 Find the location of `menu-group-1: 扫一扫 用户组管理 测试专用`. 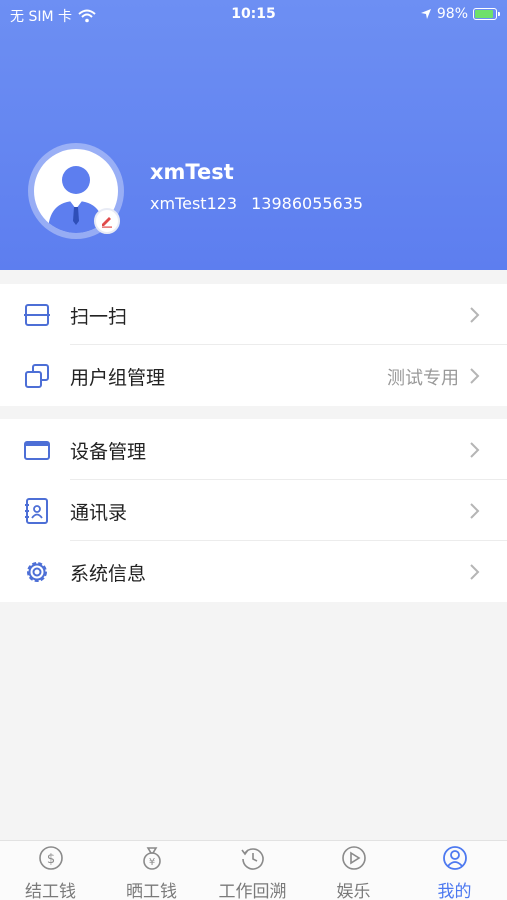

menu-group-1: 扫一扫 用户组管理 测试专用 is located at coordinates (253, 345).